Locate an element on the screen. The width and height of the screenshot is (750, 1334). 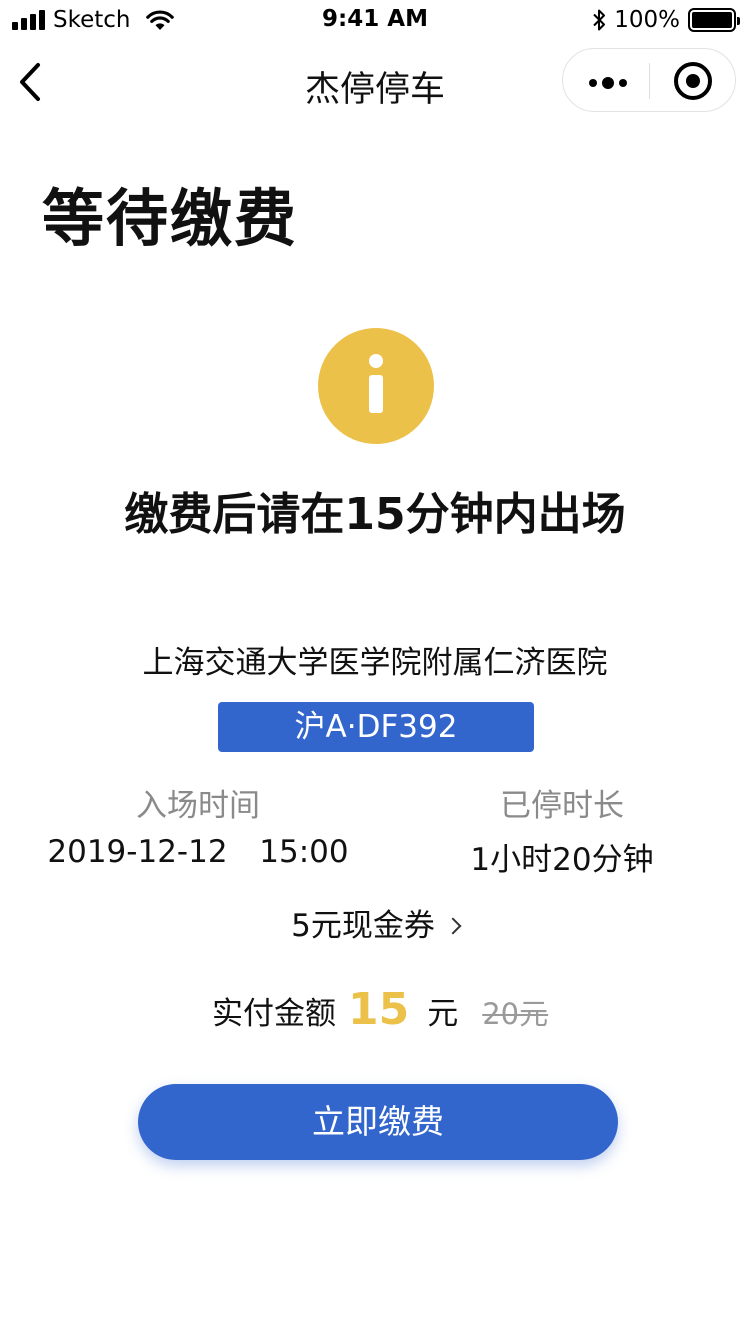
info-icon is located at coordinates (376, 386).